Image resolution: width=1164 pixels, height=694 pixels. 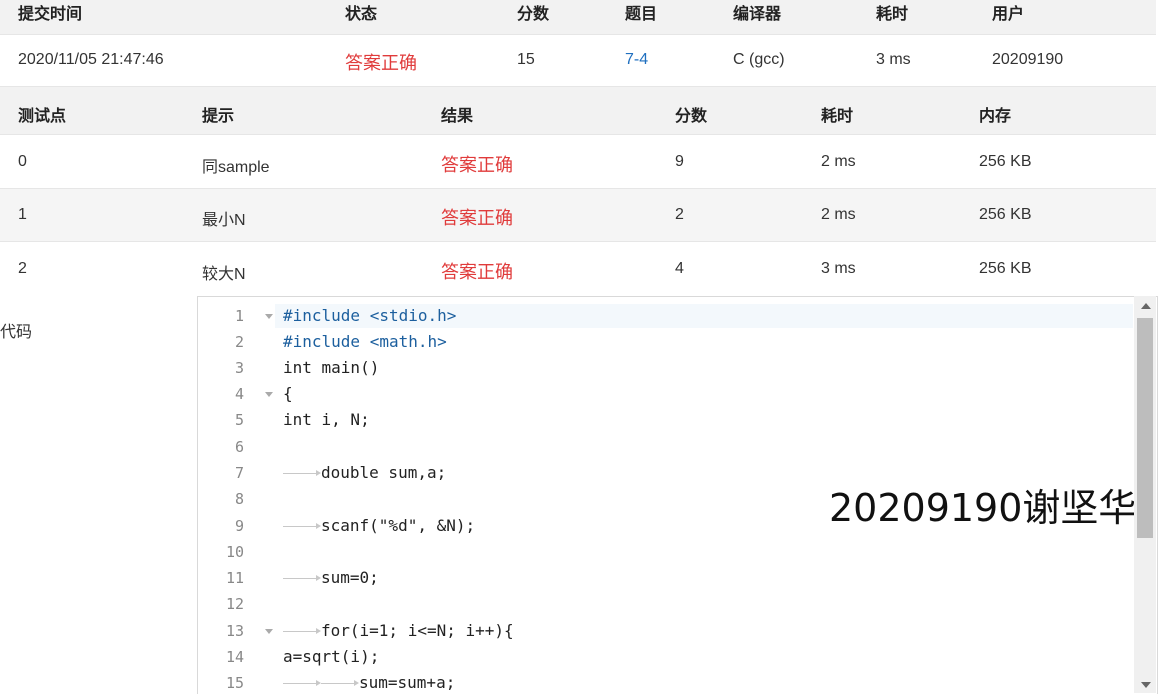 I want to click on code-line: int i, N;, so click(x=326, y=420).